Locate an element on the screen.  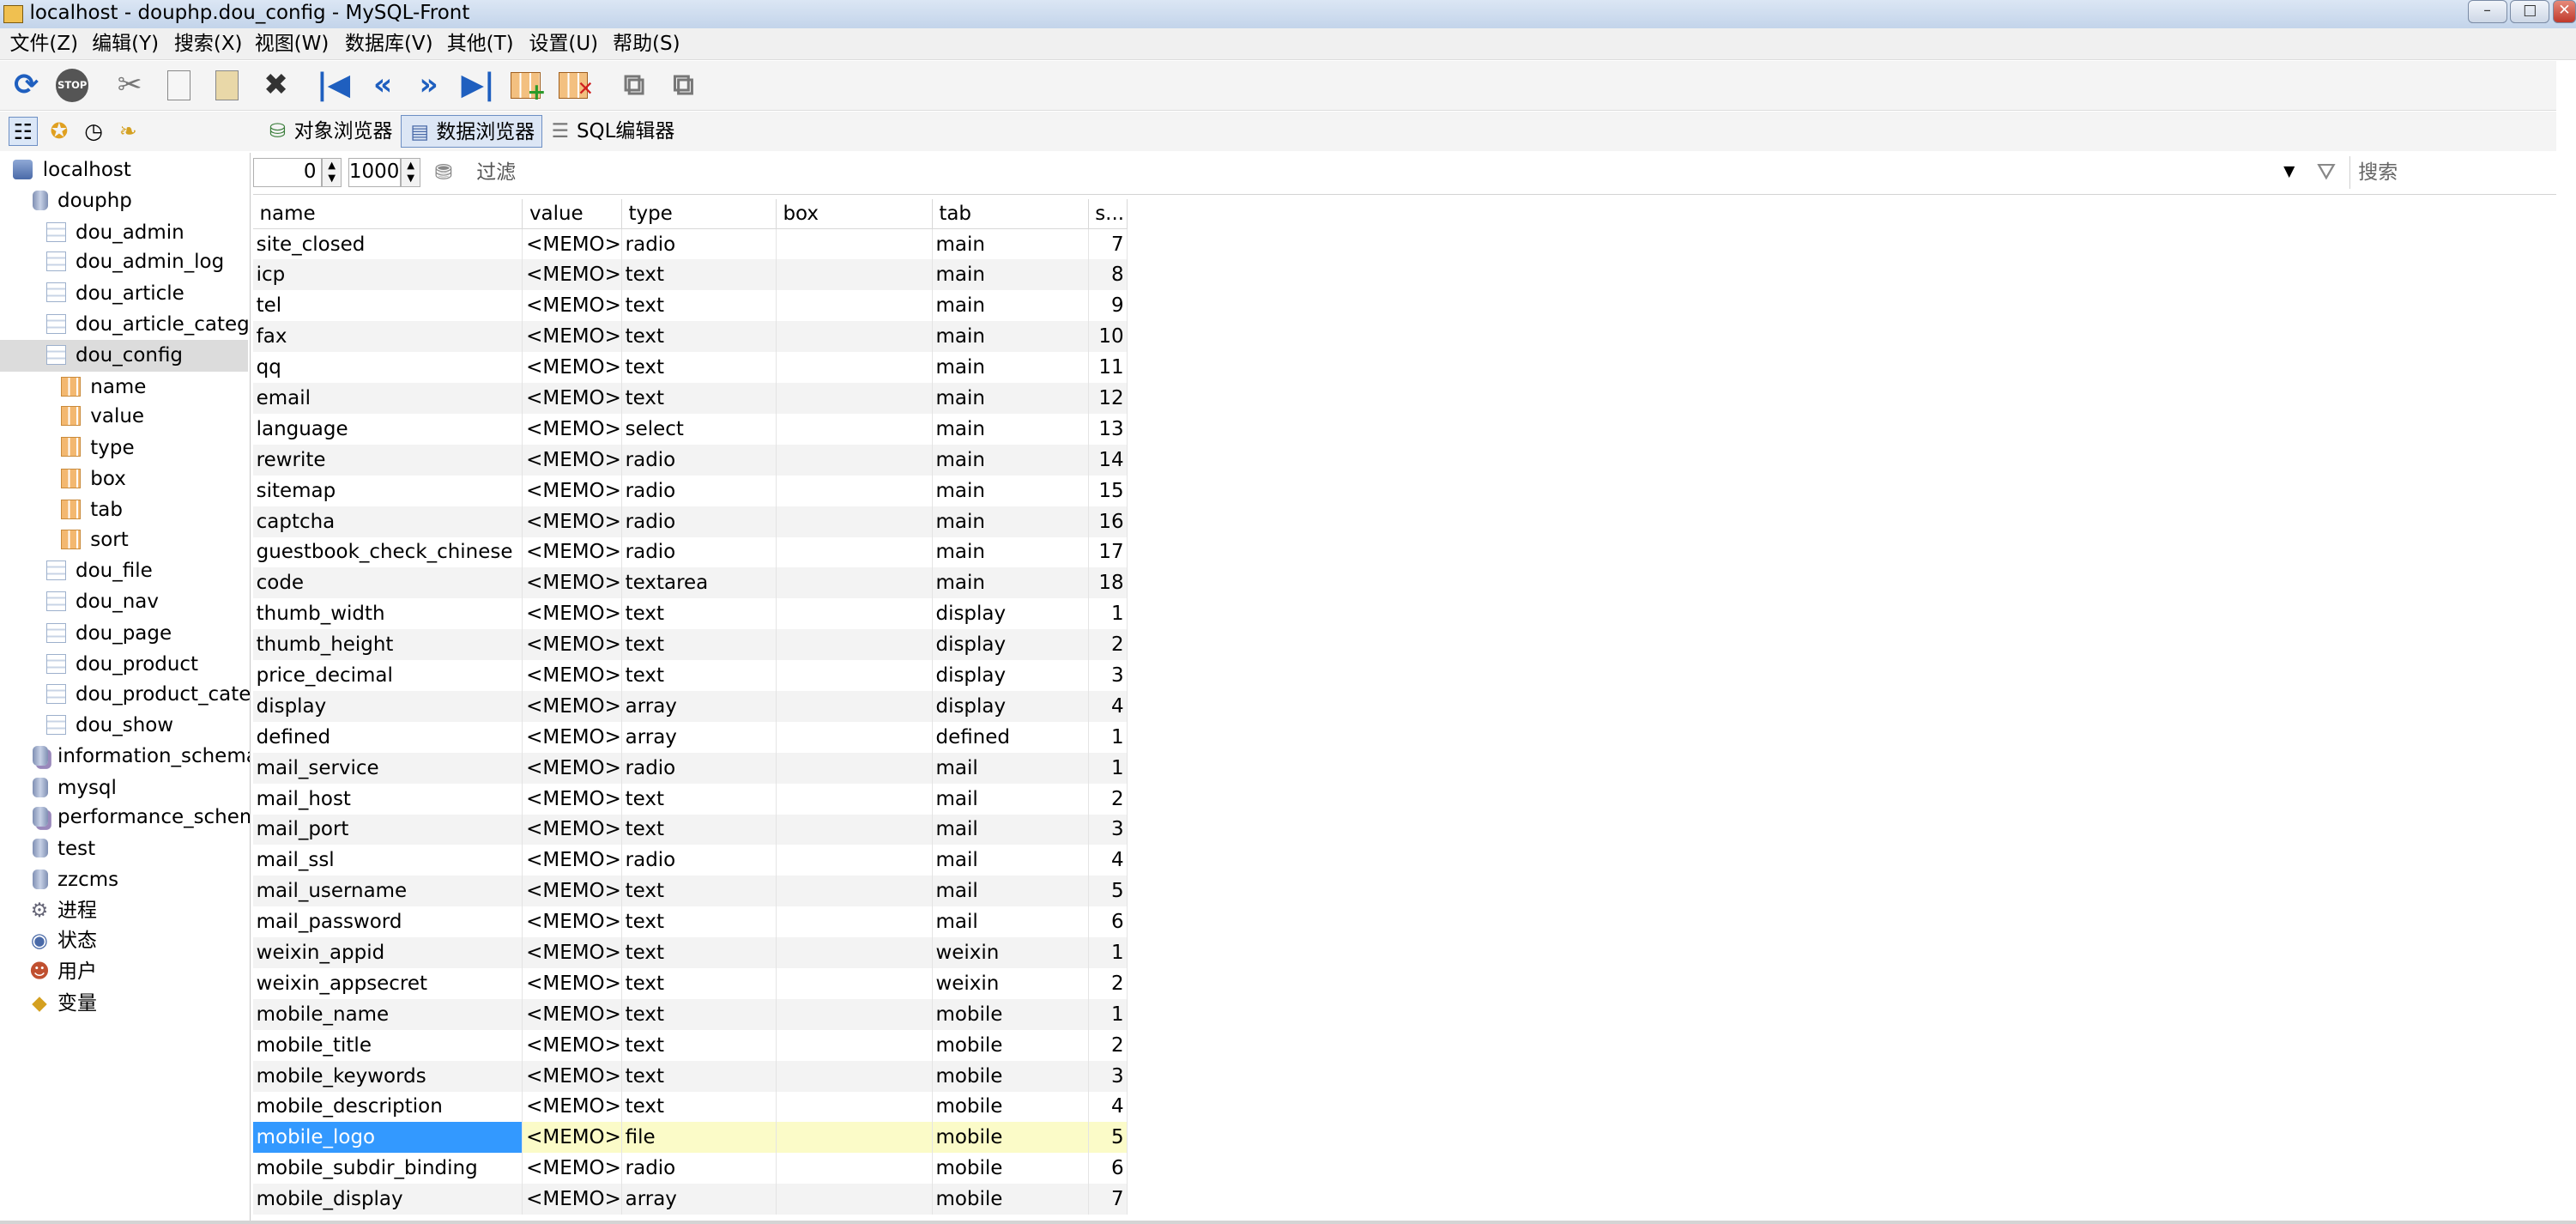
cell-name: mobile_title is located at coordinates (387, 1045).